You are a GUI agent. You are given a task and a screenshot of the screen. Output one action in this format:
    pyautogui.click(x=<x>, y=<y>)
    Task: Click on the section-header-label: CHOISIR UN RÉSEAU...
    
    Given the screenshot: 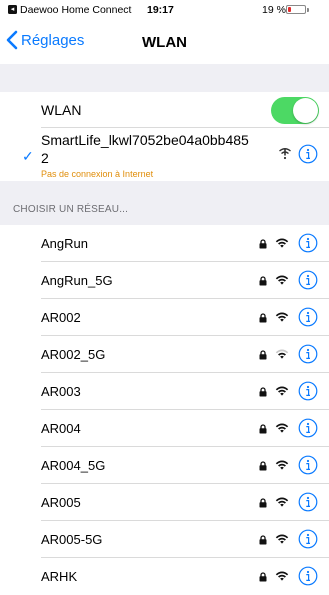 What is the action you would take?
    pyautogui.click(x=71, y=209)
    